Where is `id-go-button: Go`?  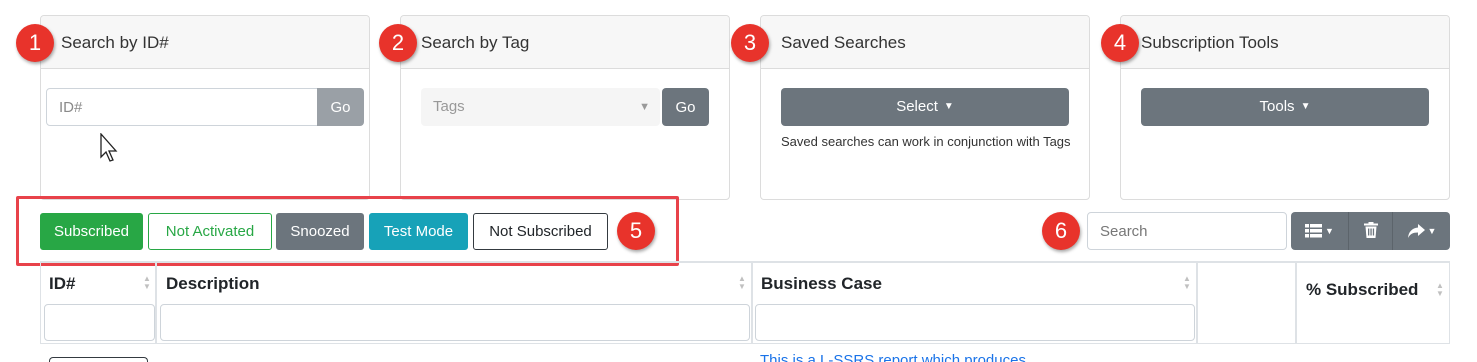 id-go-button: Go is located at coordinates (340, 107).